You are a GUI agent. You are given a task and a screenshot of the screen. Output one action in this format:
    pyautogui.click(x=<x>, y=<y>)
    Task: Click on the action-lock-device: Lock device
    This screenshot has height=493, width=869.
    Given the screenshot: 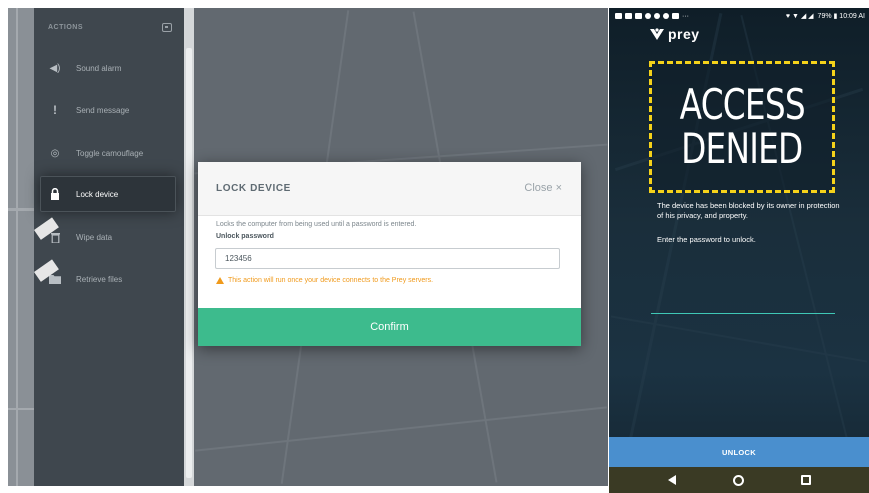 What is the action you would take?
    pyautogui.click(x=108, y=194)
    